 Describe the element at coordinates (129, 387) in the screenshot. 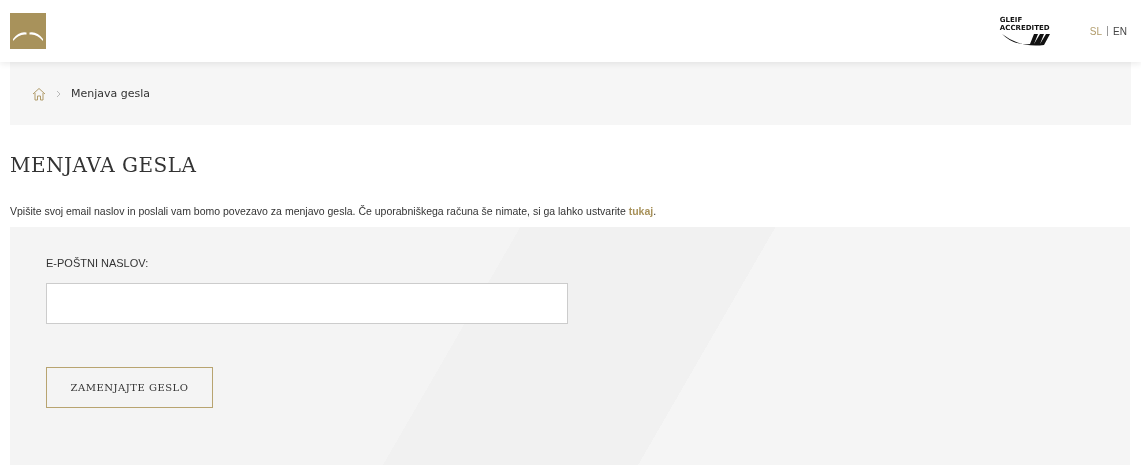

I see `submit-button: ZAMENJAJTE GESLO` at that location.